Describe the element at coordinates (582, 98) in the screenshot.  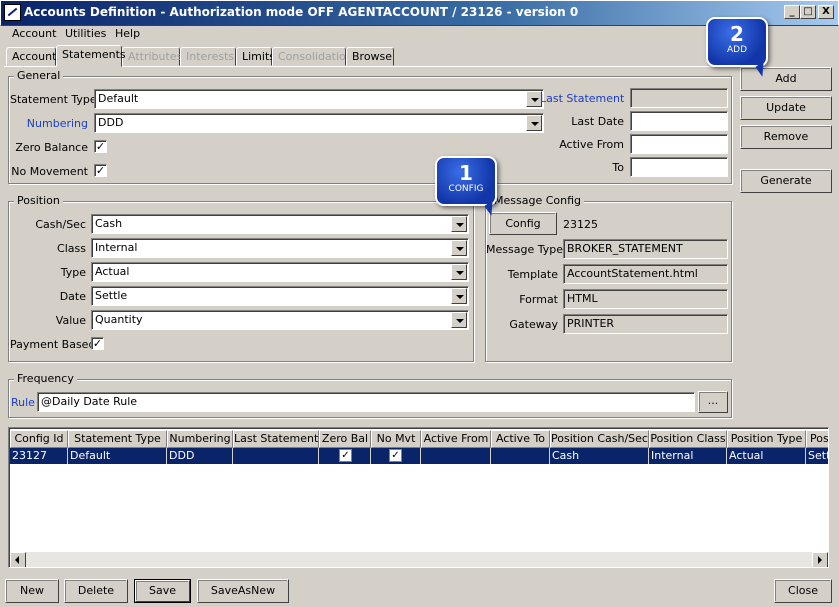
I see `last-statement-label: Last Statement` at that location.